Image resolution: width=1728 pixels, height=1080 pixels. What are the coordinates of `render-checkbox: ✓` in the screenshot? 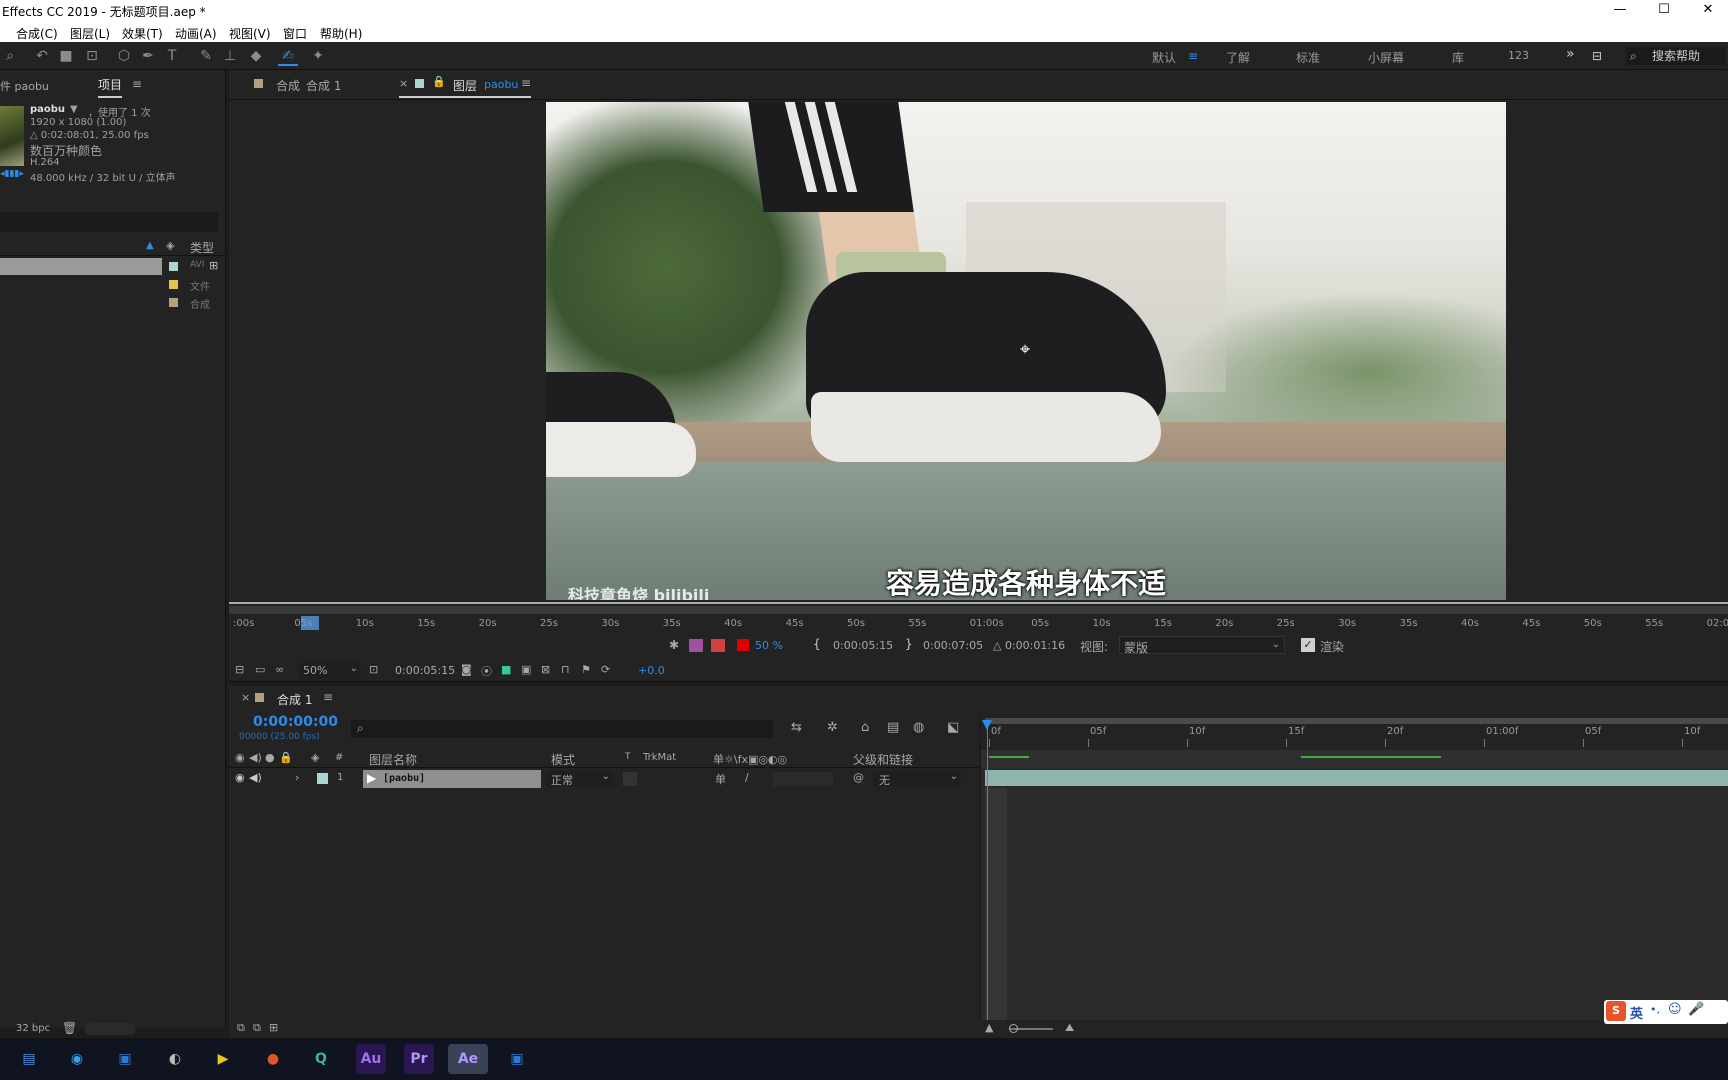 It's located at (1308, 645).